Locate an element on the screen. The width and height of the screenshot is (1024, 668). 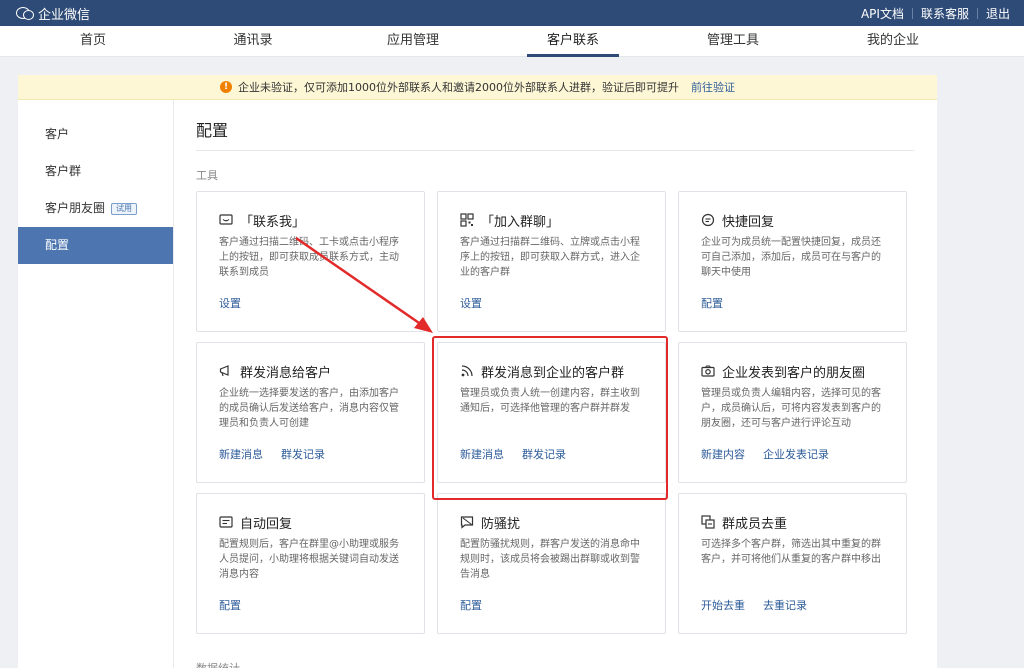
card-title-text: 群发消息给客户 is located at coordinates (286, 373).